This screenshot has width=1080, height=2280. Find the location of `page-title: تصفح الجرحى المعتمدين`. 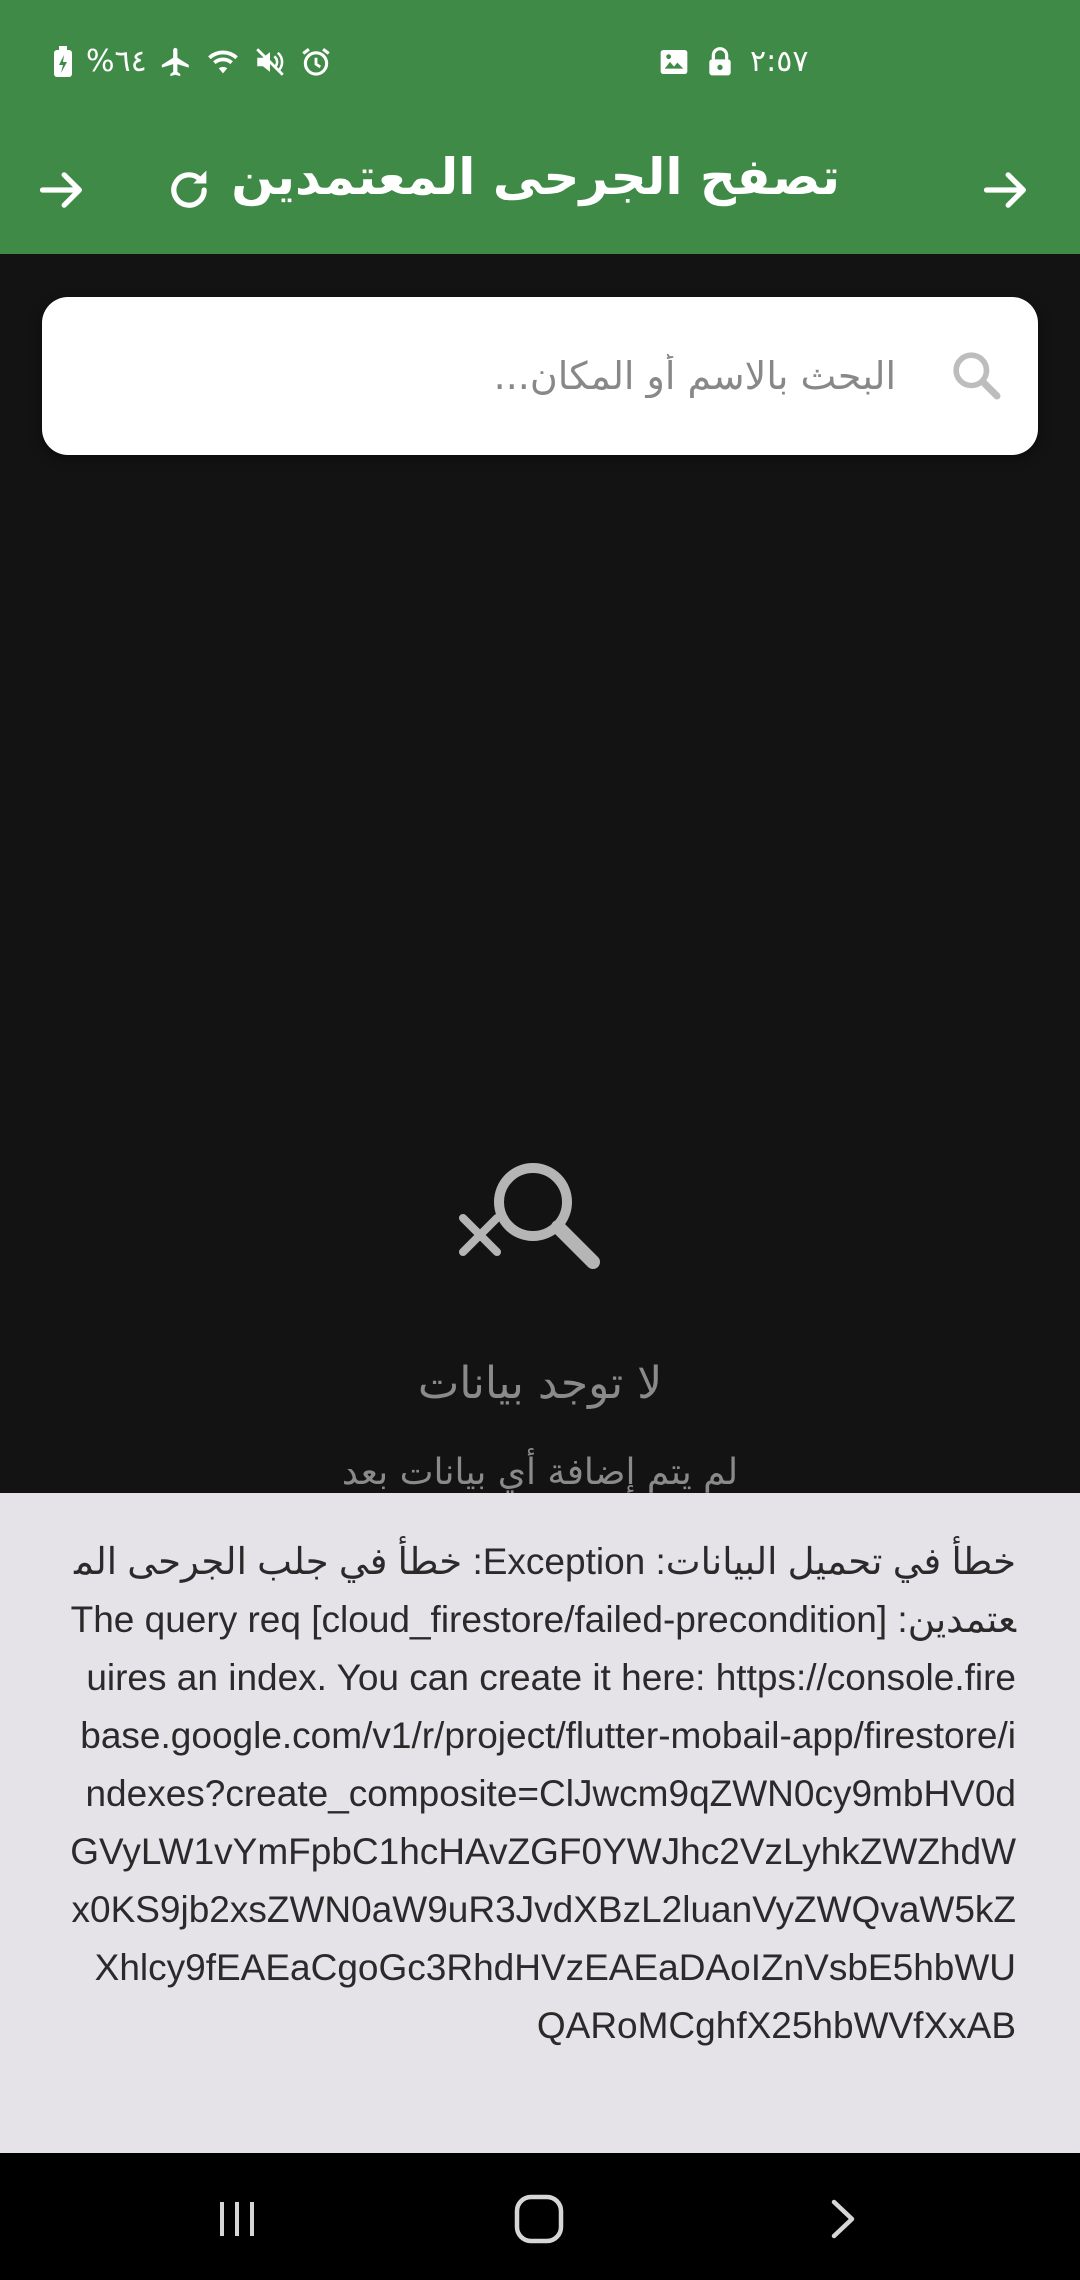

page-title: تصفح الجرحى المعتمدين is located at coordinates (535, 177).